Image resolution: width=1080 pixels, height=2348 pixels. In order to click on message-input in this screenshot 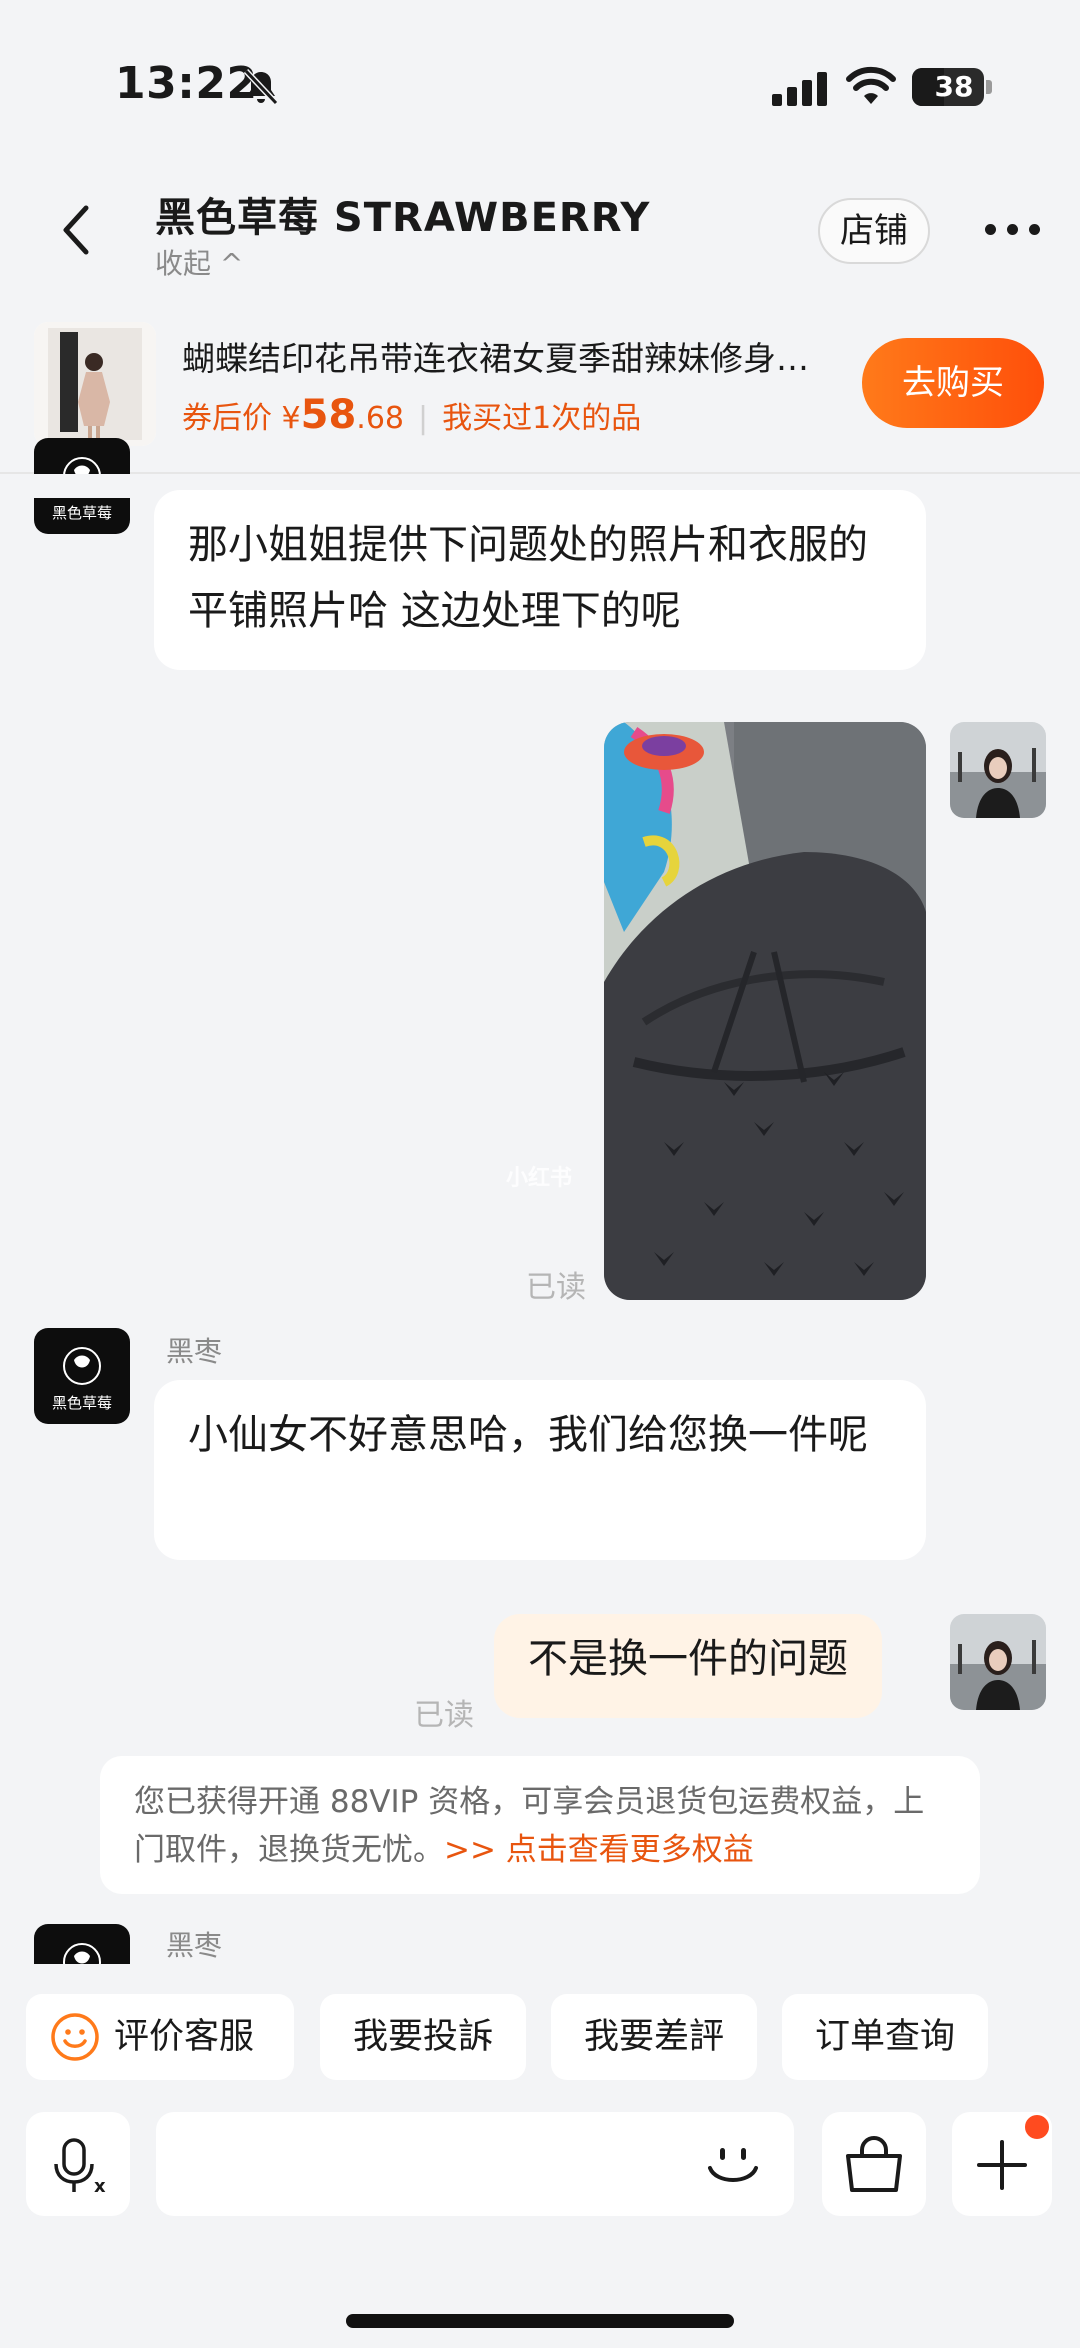, I will do `click(475, 2164)`.